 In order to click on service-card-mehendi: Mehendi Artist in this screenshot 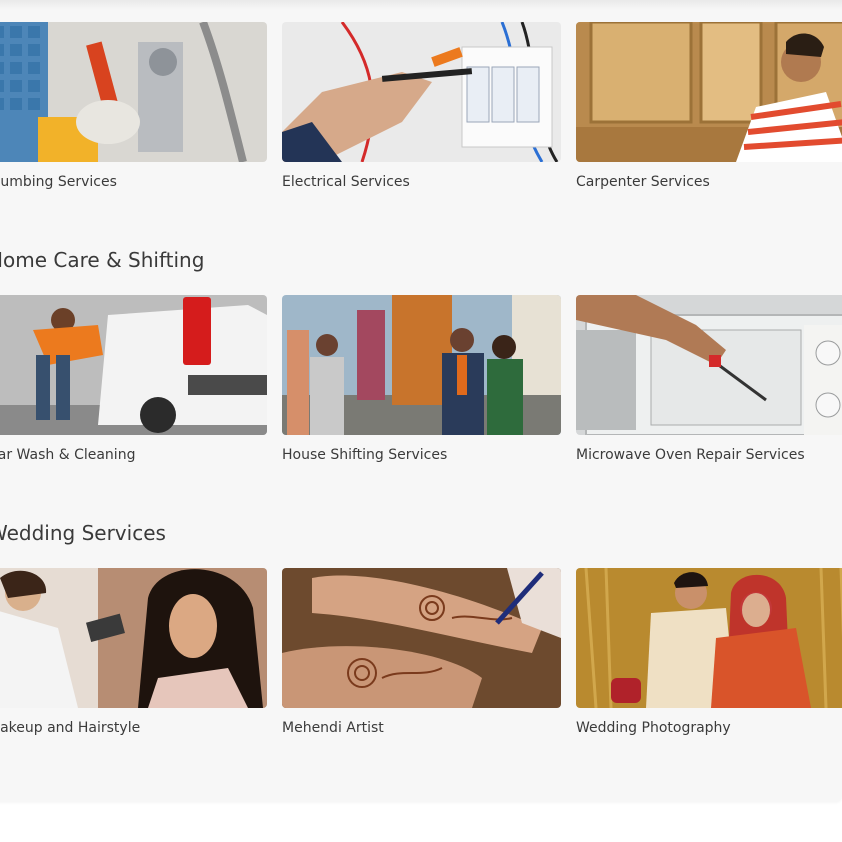, I will do `click(421, 653)`.